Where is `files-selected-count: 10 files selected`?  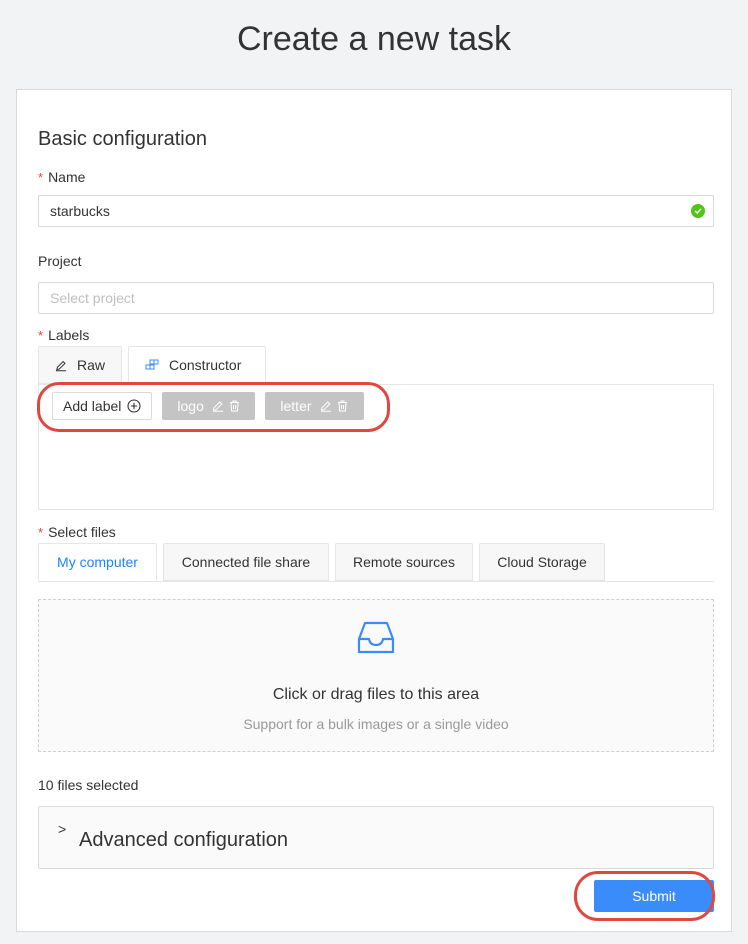
files-selected-count: 10 files selected is located at coordinates (88, 785).